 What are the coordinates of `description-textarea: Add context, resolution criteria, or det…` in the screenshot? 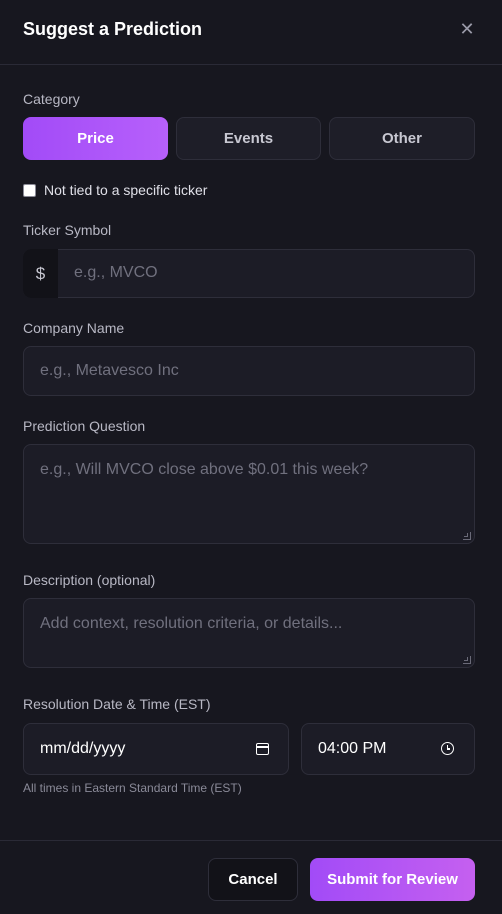 It's located at (249, 633).